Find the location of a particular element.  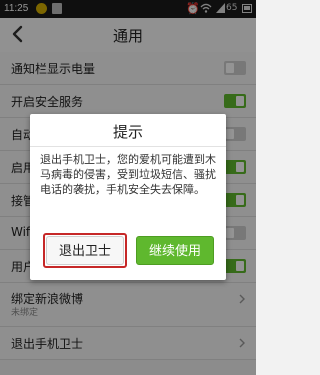

continue-using-button: 继续使用 is located at coordinates (175, 250).